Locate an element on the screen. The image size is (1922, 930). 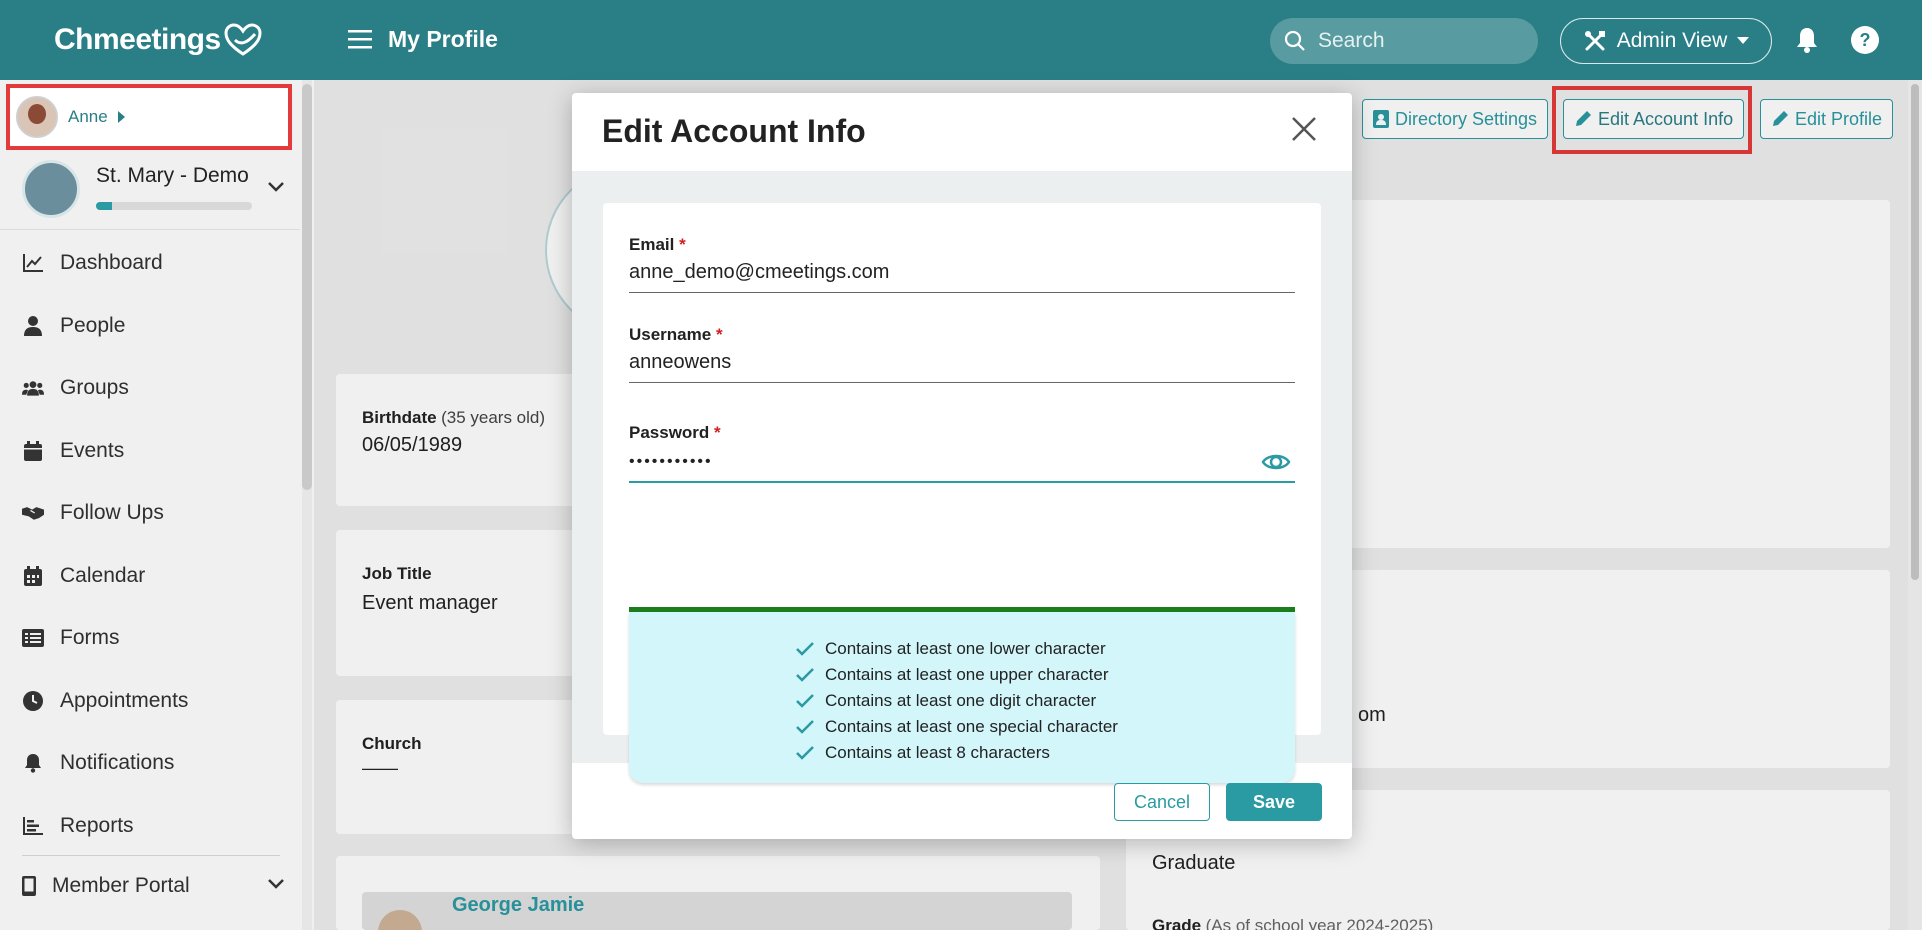
sidebar-item-calendar: Calendar is located at coordinates (150, 576).